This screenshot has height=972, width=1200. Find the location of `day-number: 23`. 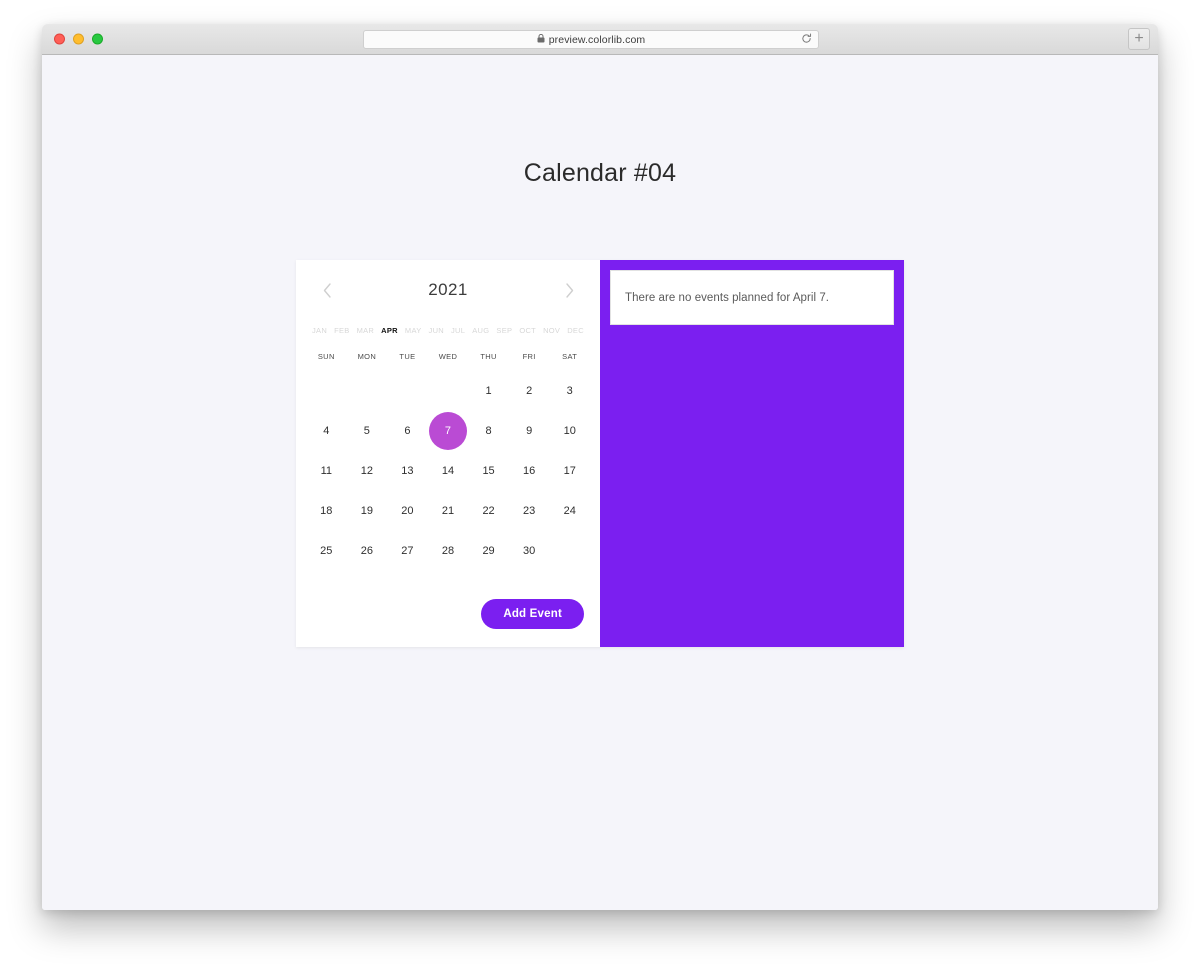

day-number: 23 is located at coordinates (529, 511).